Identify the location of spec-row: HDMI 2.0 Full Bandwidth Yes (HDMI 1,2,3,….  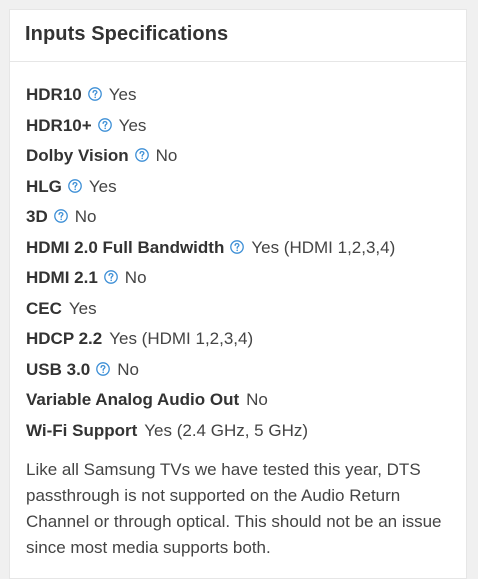
(210, 248).